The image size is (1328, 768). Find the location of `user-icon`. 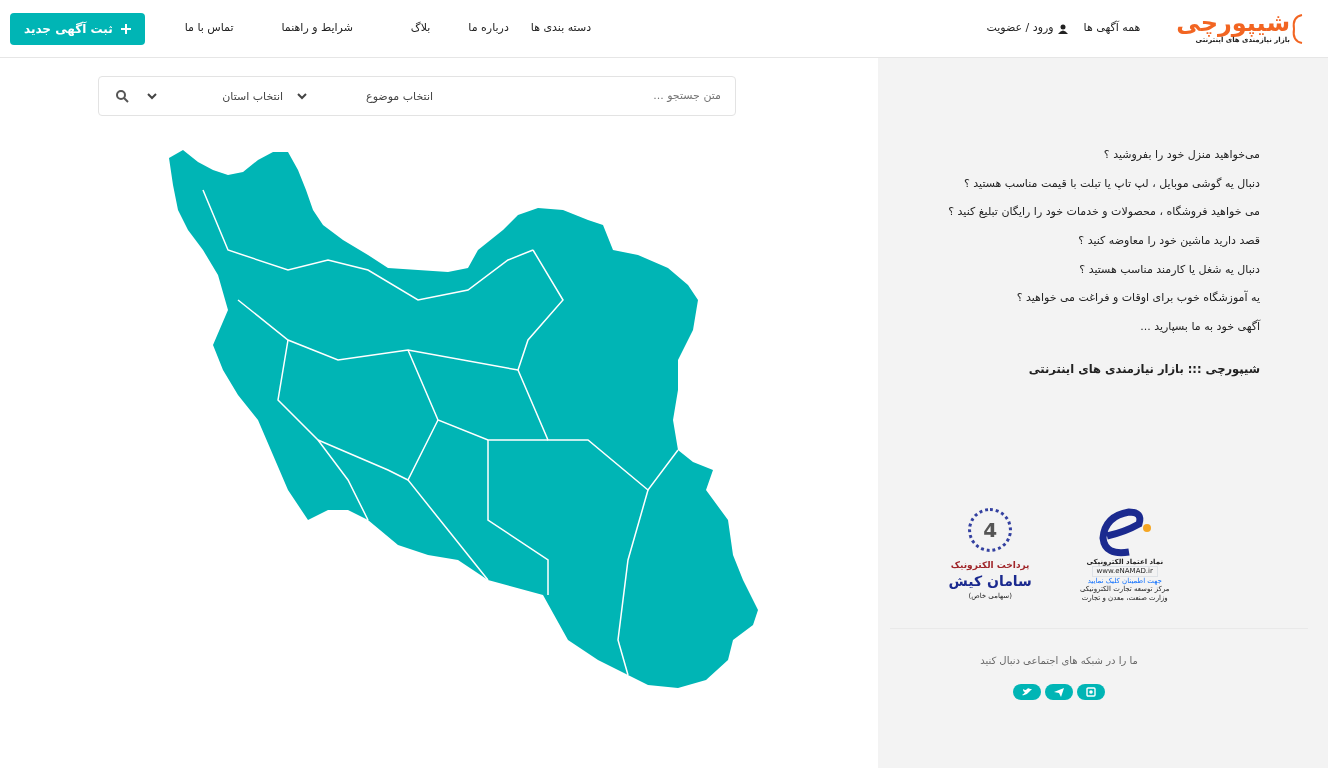

user-icon is located at coordinates (1062, 28).